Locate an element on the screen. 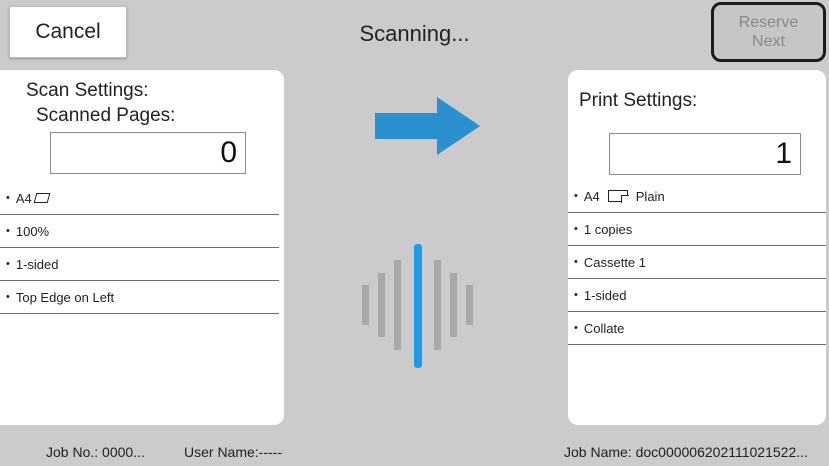 The width and height of the screenshot is (829, 466). reserve-next-label-line2: Next is located at coordinates (768, 41).